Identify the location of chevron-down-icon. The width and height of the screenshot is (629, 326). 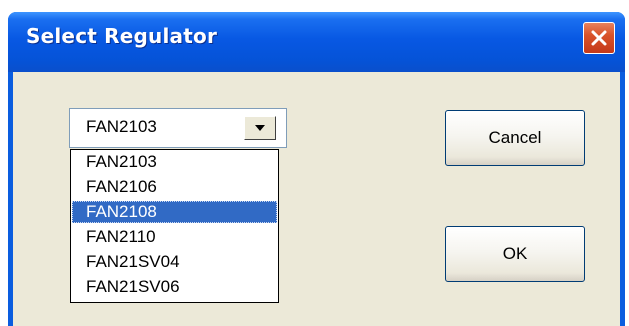
(260, 128).